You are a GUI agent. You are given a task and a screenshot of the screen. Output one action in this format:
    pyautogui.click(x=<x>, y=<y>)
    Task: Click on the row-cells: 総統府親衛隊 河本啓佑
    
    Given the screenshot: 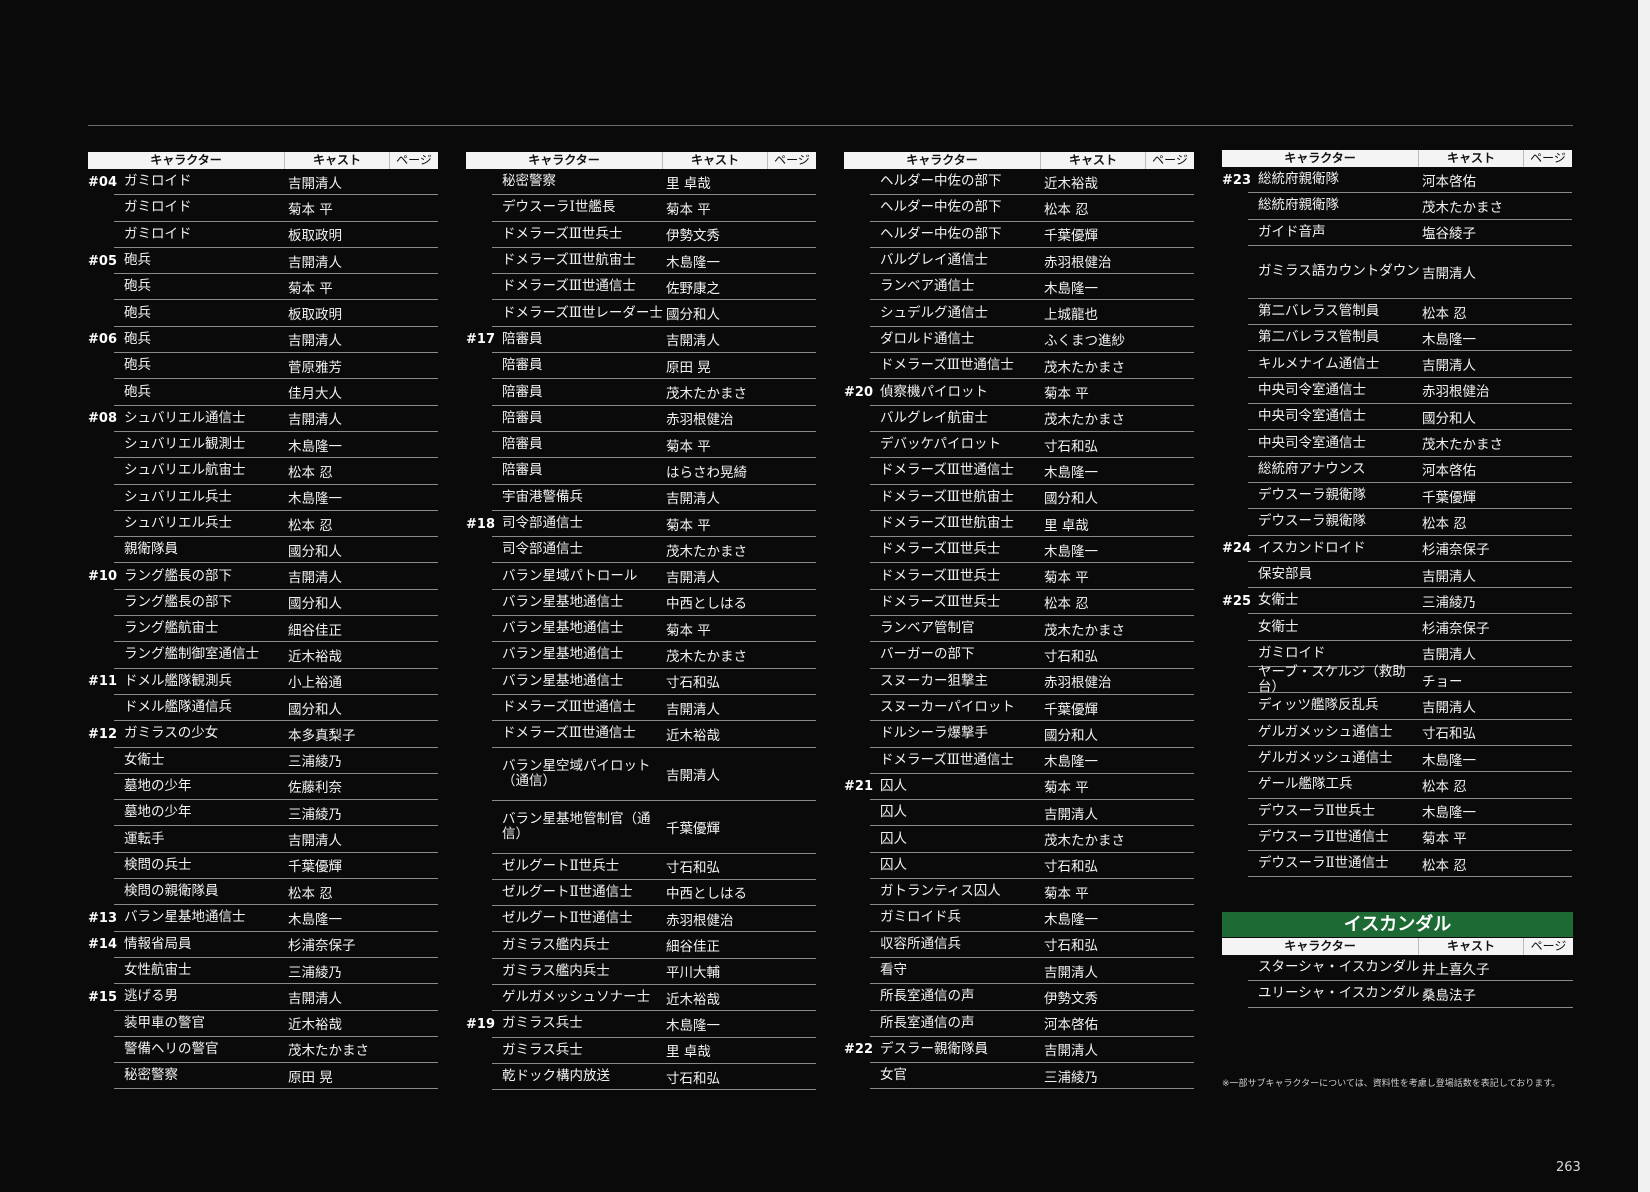 What is the action you would take?
    pyautogui.click(x=1410, y=180)
    